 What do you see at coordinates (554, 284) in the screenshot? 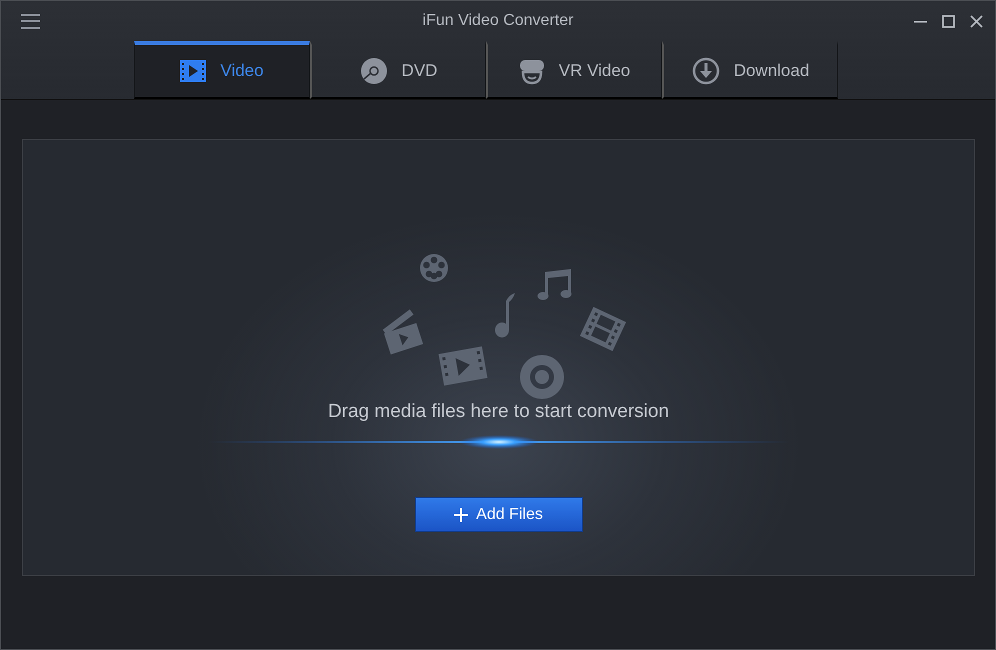
I see `music-notes-icon` at bounding box center [554, 284].